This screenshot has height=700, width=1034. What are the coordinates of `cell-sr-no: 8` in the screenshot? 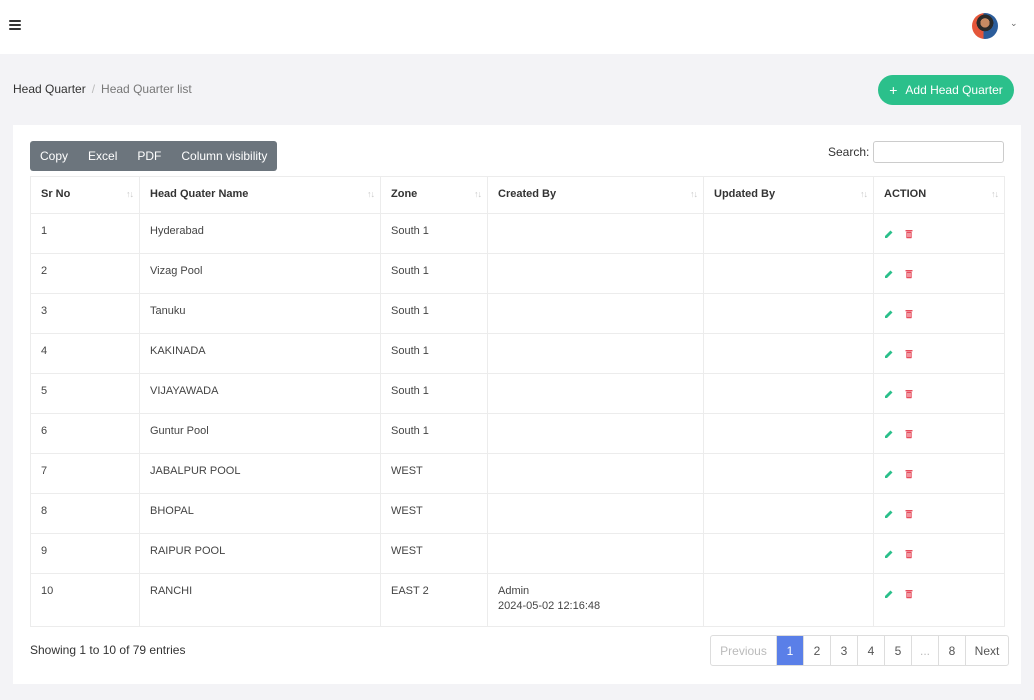 It's located at (85, 513).